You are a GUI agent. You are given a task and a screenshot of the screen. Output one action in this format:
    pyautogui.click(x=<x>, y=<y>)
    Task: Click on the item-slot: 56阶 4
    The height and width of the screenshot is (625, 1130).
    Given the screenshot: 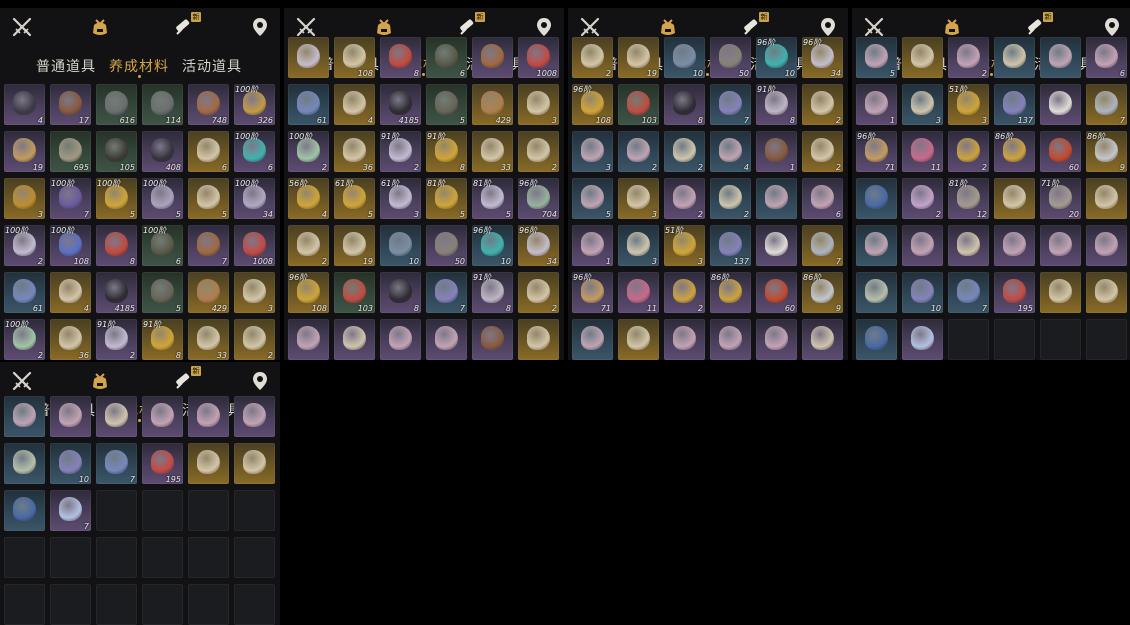 What is the action you would take?
    pyautogui.click(x=308, y=198)
    